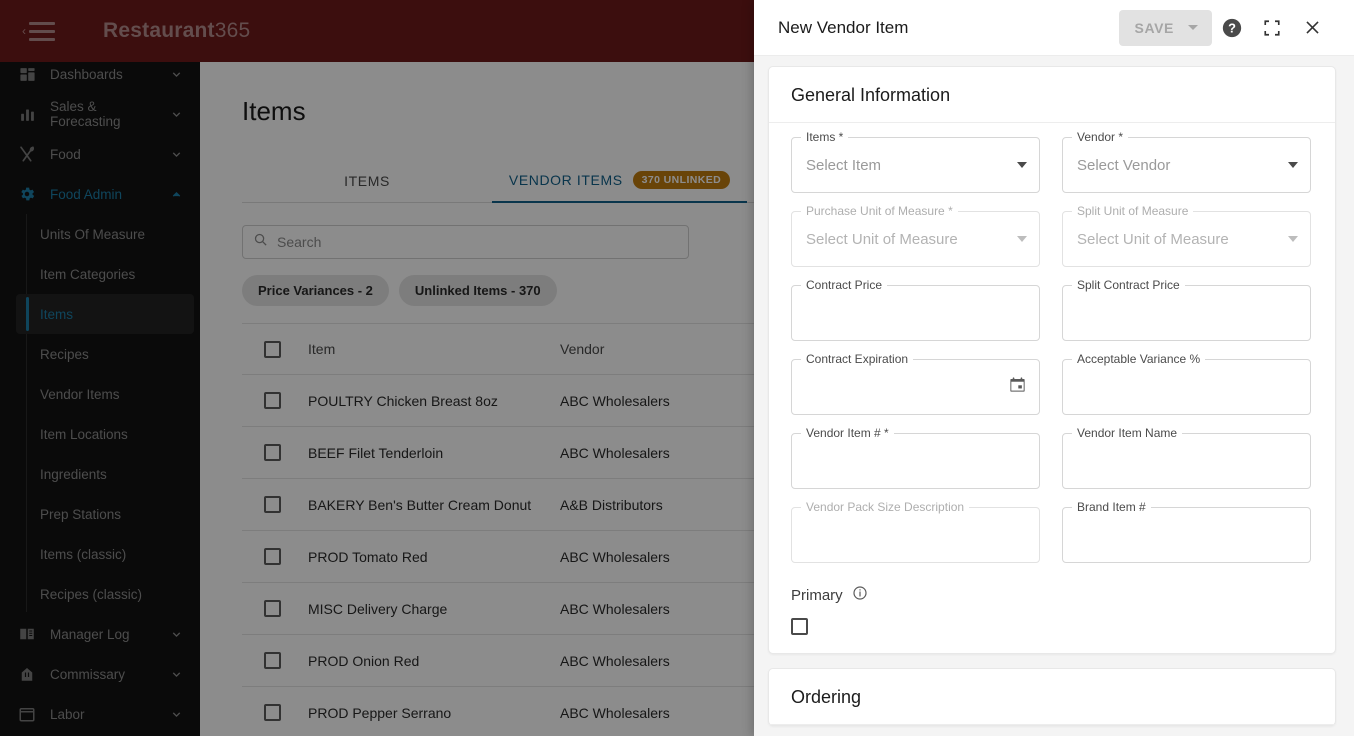  What do you see at coordinates (315, 290) in the screenshot?
I see `chip-price-variances: Price Variances - 2` at bounding box center [315, 290].